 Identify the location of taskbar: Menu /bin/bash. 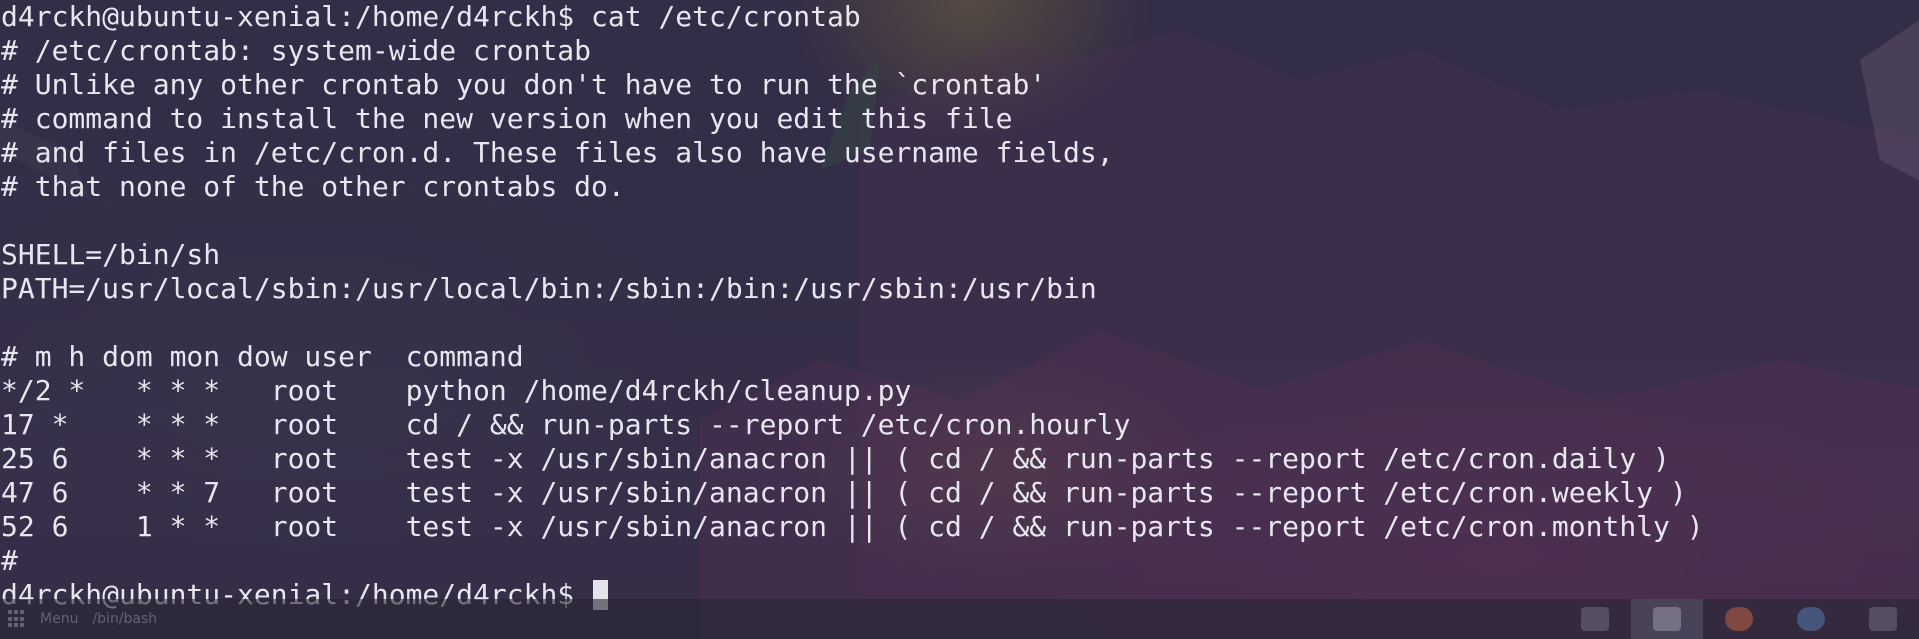
(959, 619).